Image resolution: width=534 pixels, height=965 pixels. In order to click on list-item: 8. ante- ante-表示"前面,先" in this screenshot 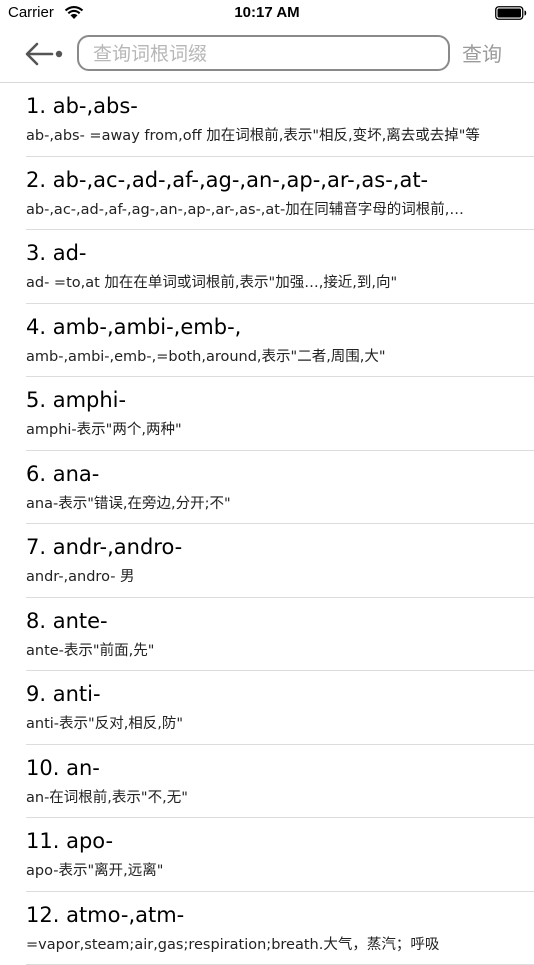, I will do `click(267, 635)`.